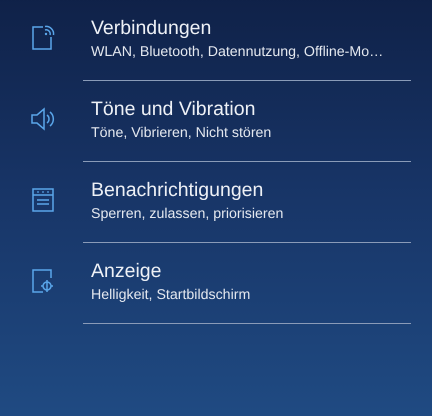 This screenshot has width=432, height=416. What do you see at coordinates (181, 133) in the screenshot?
I see `setting-summary: Töne, Vibrieren, Nicht stören` at bounding box center [181, 133].